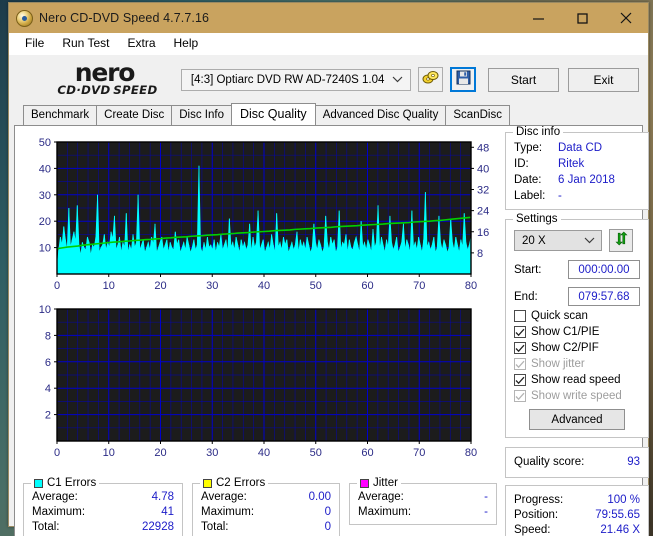  Describe the element at coordinates (483, 148) in the screenshot. I see `svg-text: 48` at that location.